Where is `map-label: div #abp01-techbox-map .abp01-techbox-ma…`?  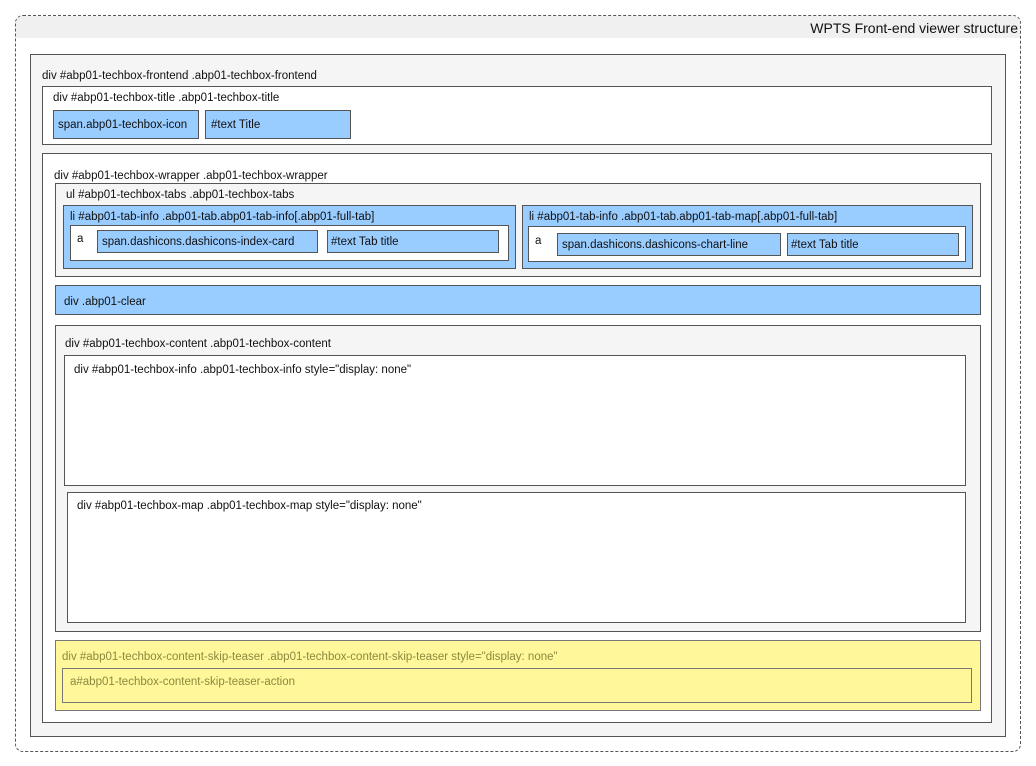 map-label: div #abp01-techbox-map .abp01-techbox-ma… is located at coordinates (249, 506).